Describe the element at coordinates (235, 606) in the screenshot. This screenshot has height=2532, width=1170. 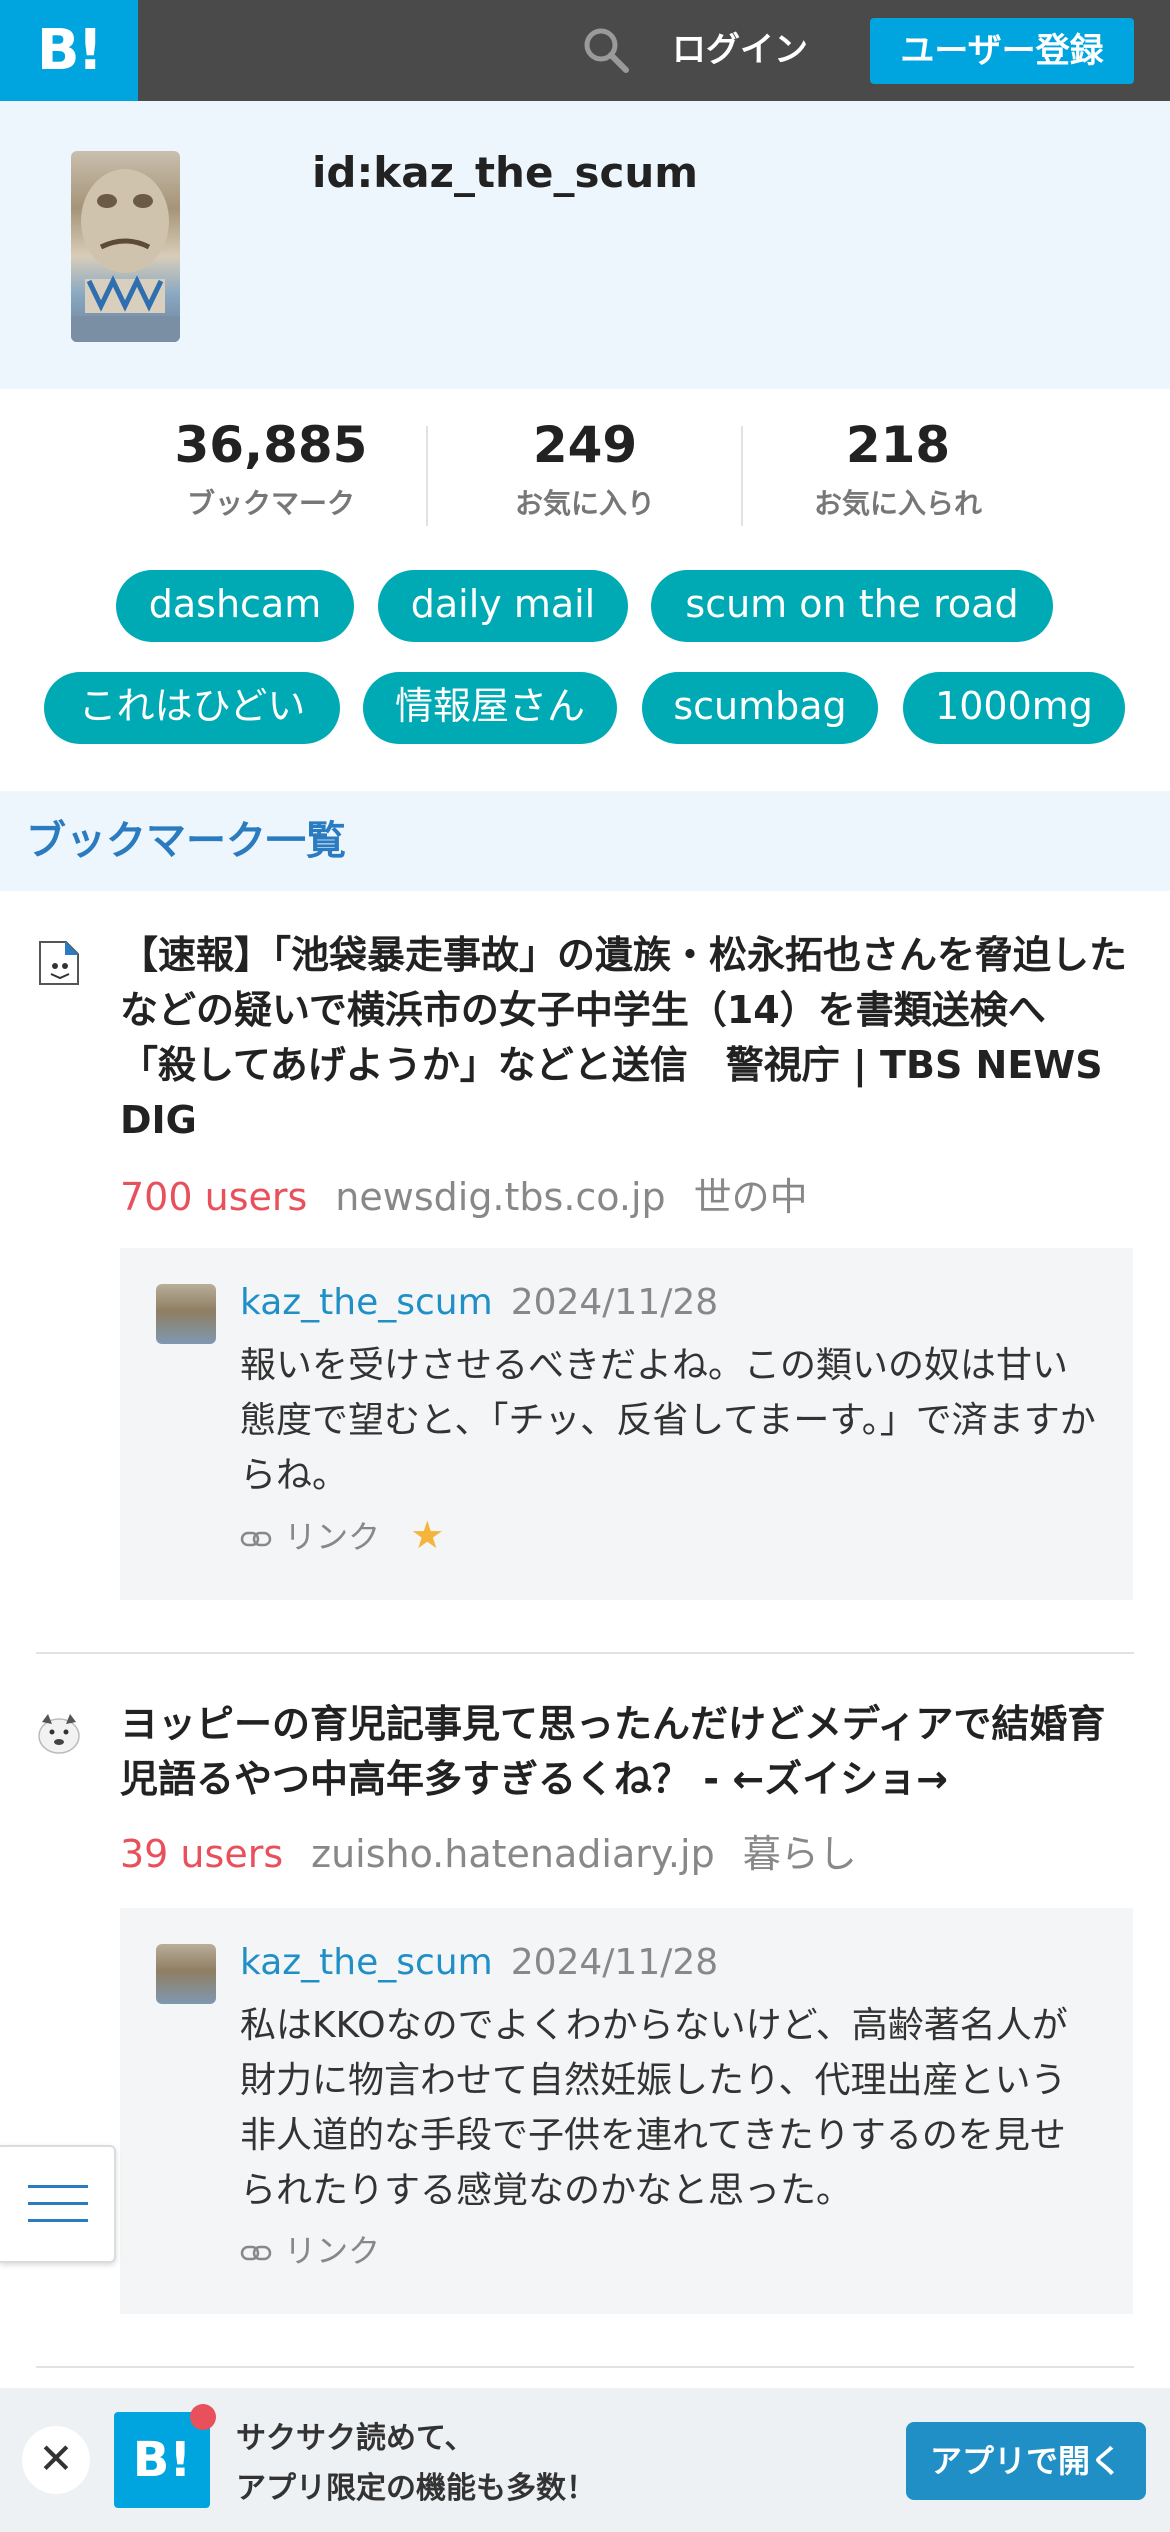
I see `tag-dashcam: dashcam` at that location.